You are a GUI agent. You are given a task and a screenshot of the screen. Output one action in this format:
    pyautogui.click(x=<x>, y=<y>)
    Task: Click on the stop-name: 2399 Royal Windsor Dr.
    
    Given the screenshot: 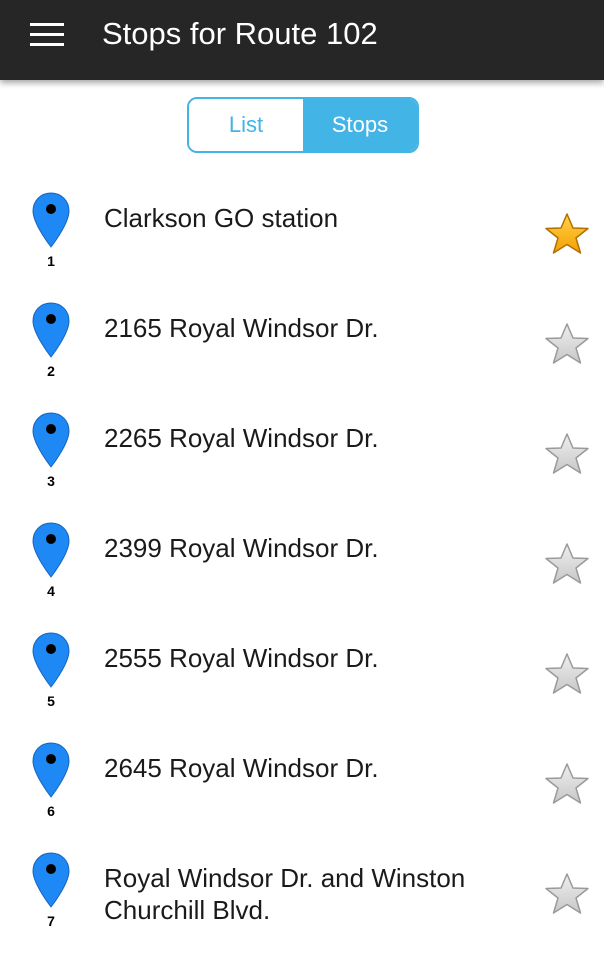 What is the action you would take?
    pyautogui.click(x=241, y=548)
    